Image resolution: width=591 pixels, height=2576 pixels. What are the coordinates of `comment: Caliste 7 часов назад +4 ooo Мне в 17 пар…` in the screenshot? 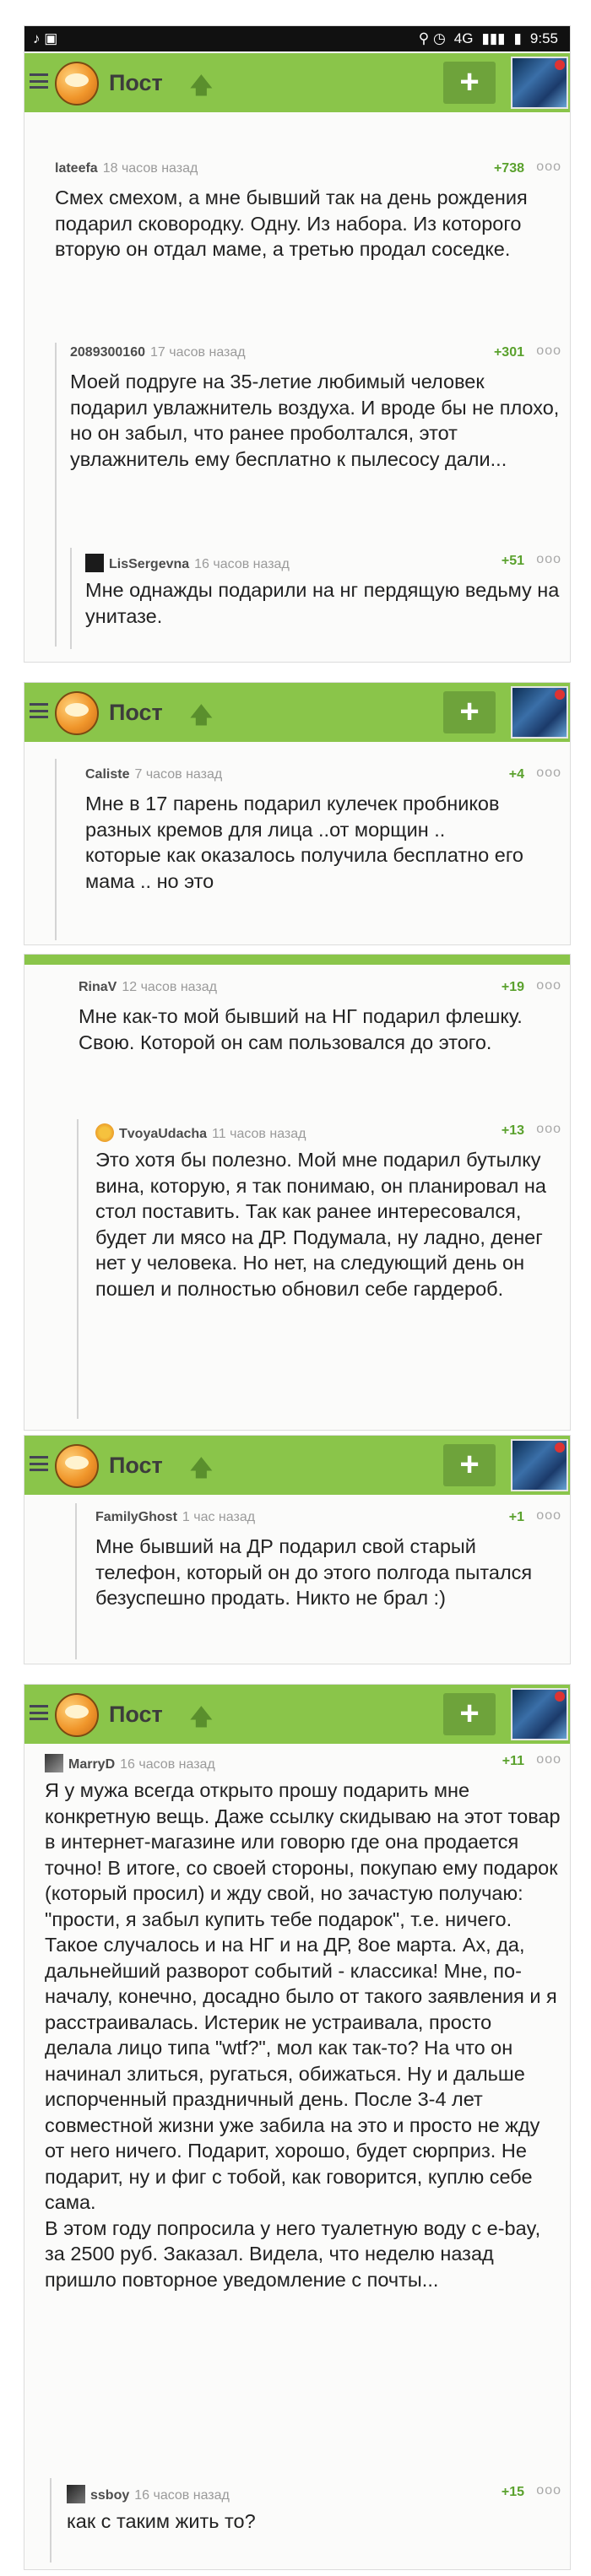 It's located at (323, 830).